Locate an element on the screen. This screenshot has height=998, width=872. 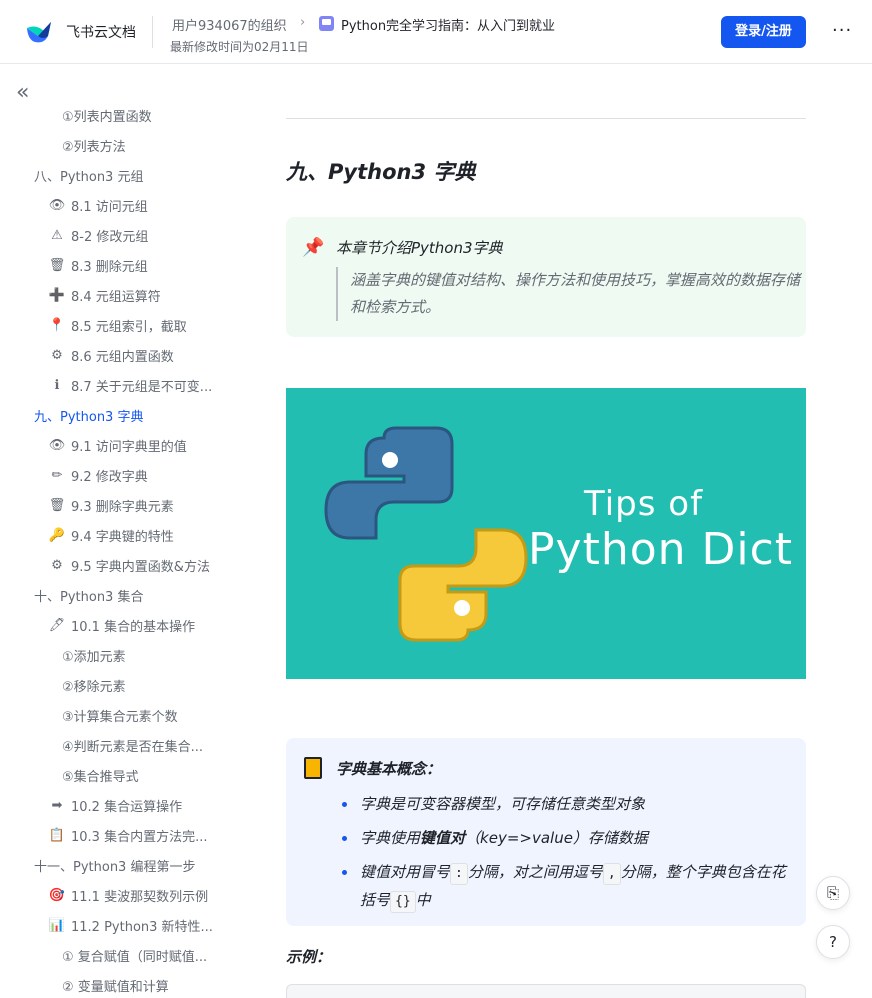
toc-item-label: ②列表方法 is located at coordinates (94, 147).